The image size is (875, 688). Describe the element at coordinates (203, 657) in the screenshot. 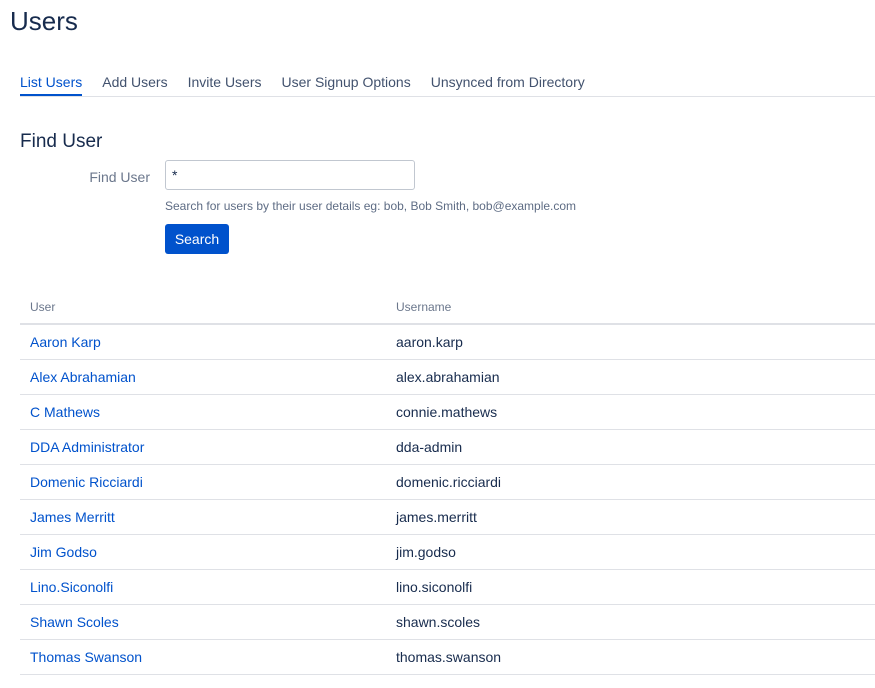

I see `user-cell: Thomas Swanson` at that location.